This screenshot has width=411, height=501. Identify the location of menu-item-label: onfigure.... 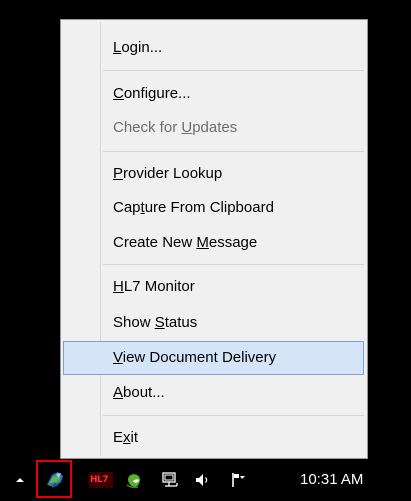
(157, 93).